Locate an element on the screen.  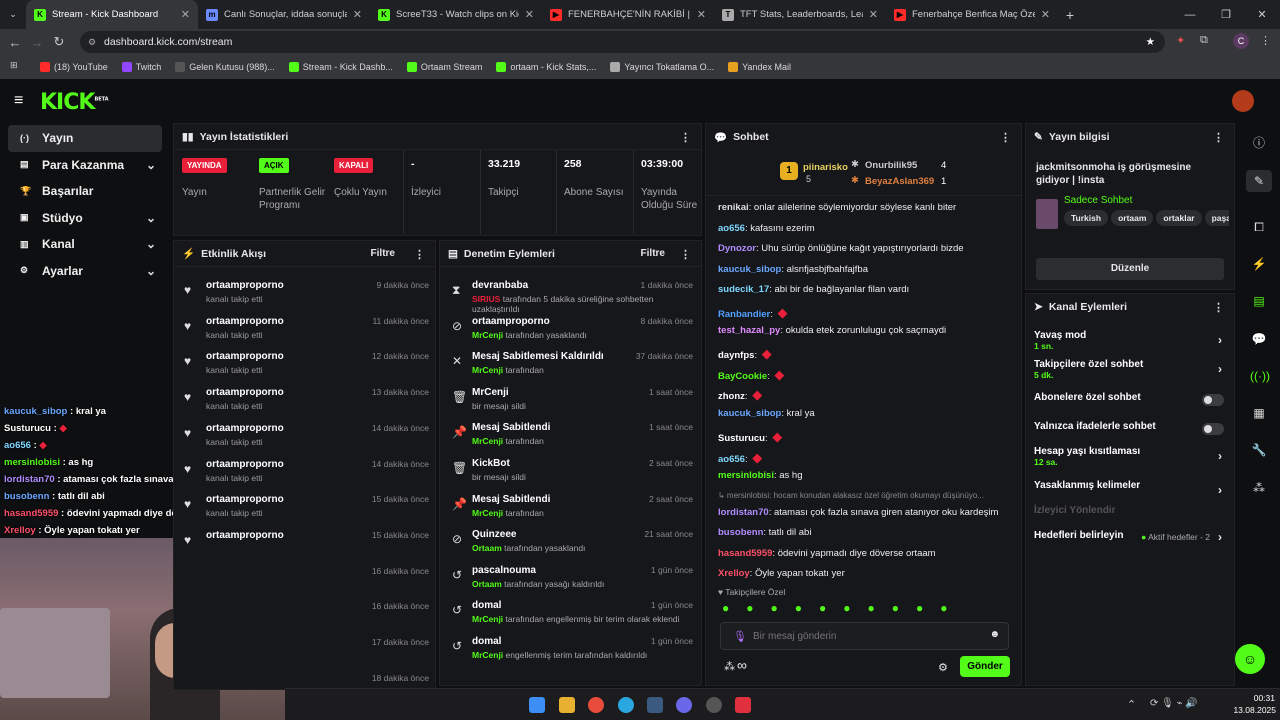
moderation-row: 🗑 MrCenji bir mesajı sildi 1 saat önce is located at coordinates (570, 400).